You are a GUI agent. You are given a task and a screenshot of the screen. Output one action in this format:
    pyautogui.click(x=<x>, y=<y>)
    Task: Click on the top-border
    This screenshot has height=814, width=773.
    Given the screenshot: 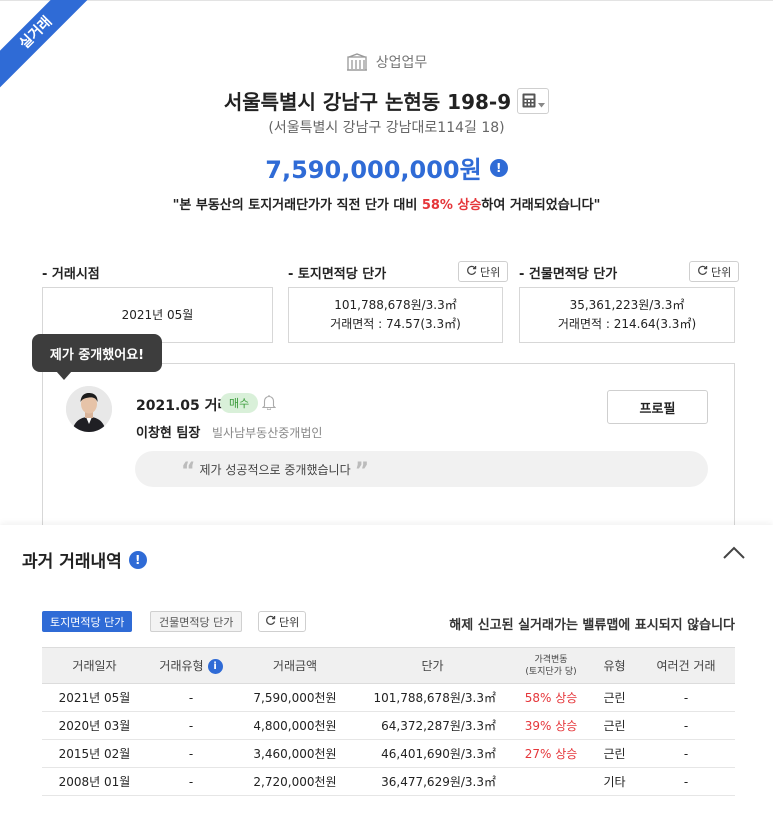 What is the action you would take?
    pyautogui.click(x=386, y=2)
    